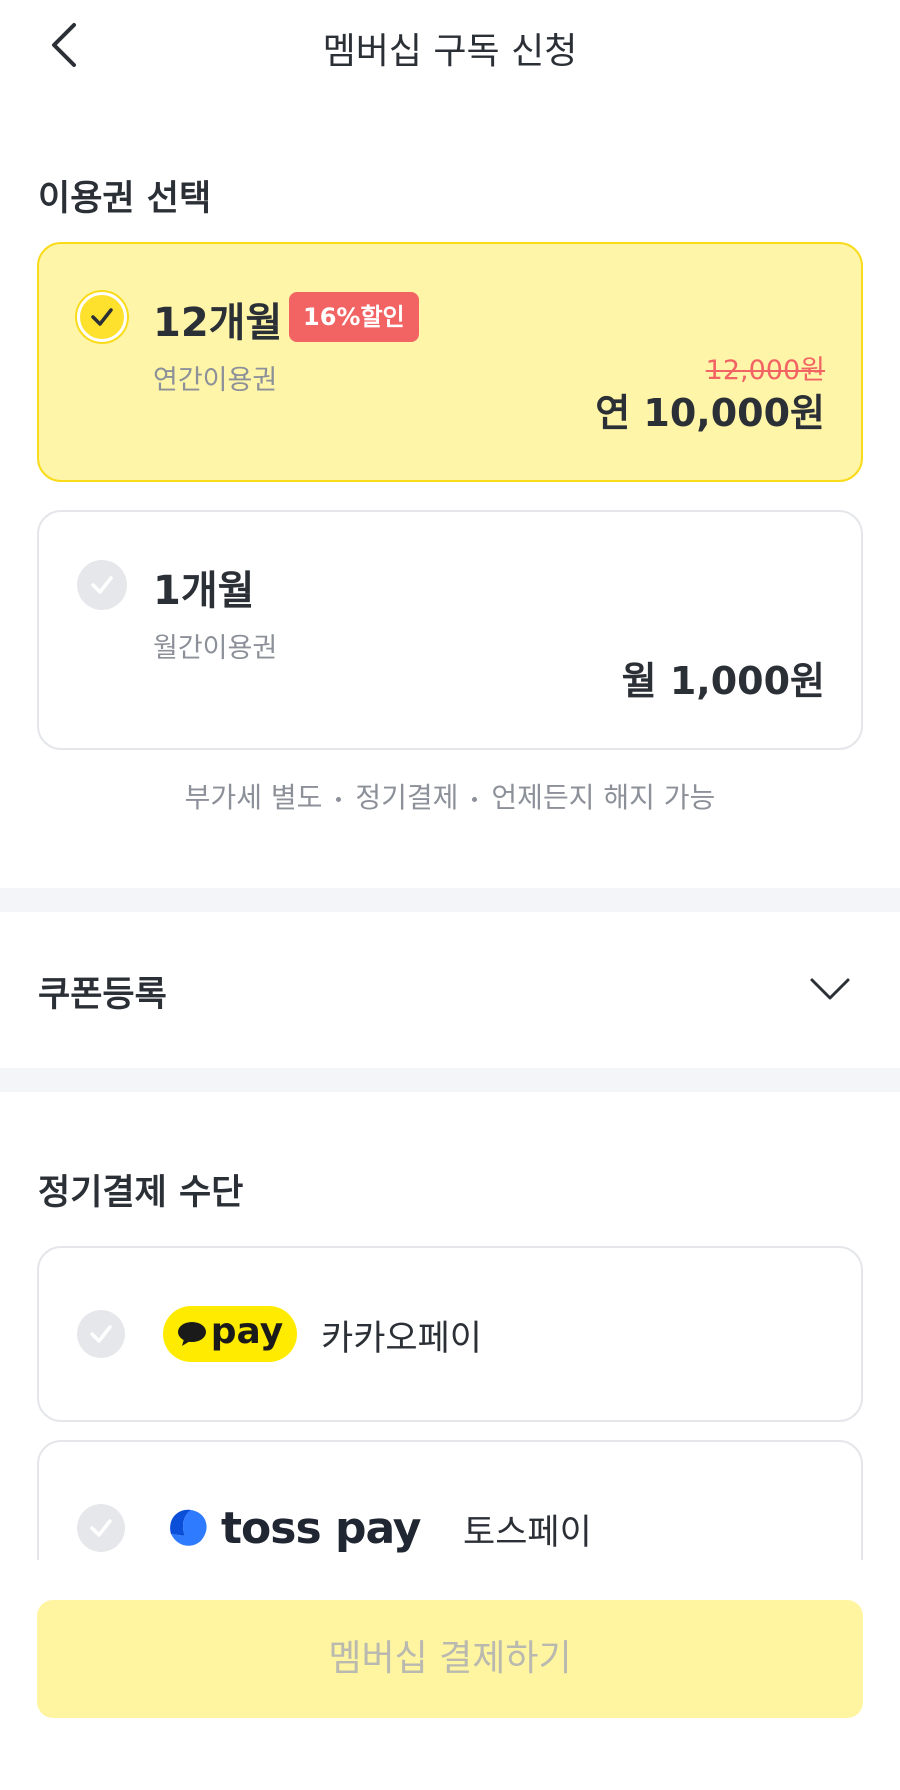 This screenshot has width=900, height=1790. I want to click on coupon-register-row: 쿠폰등록, so click(450, 990).